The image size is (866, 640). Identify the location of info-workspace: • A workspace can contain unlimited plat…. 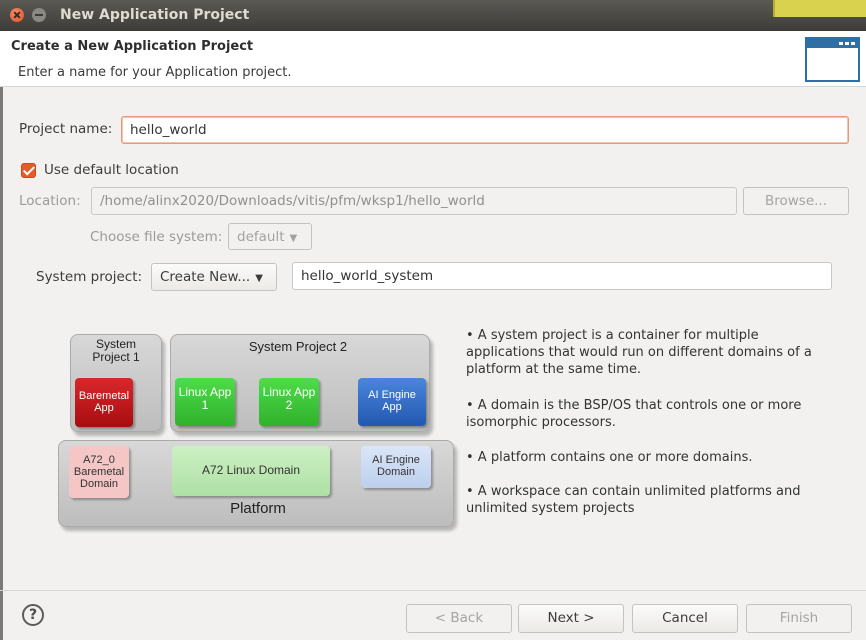
(633, 500).